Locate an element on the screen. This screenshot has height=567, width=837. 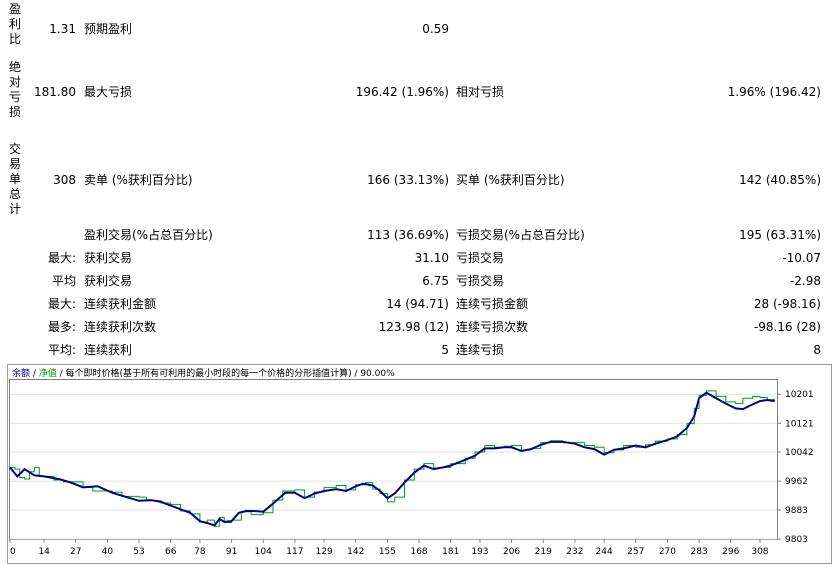
y-tick-label: 9803 is located at coordinates (796, 540).